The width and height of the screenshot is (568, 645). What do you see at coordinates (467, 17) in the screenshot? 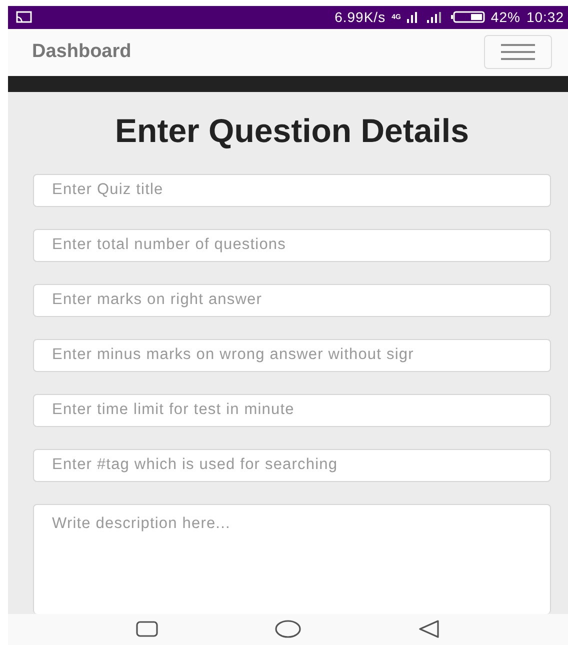
I see `battery-icon` at bounding box center [467, 17].